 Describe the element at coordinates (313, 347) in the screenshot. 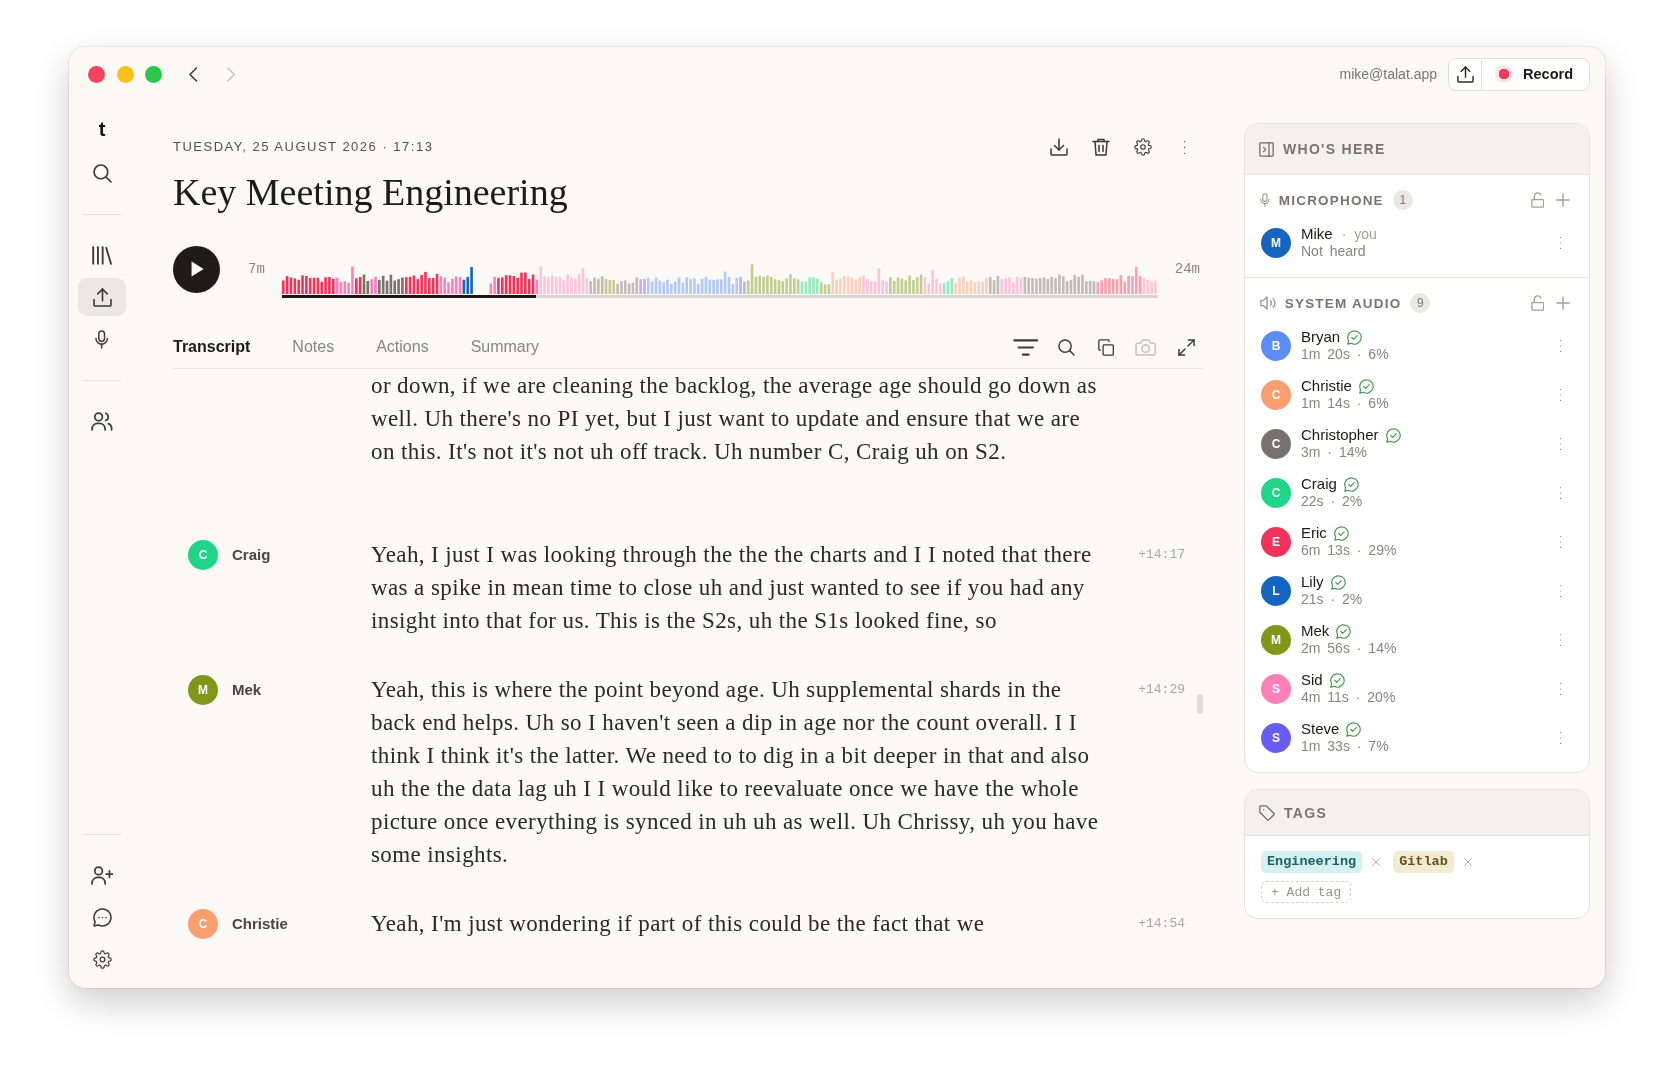

I see `tab: Notes` at that location.